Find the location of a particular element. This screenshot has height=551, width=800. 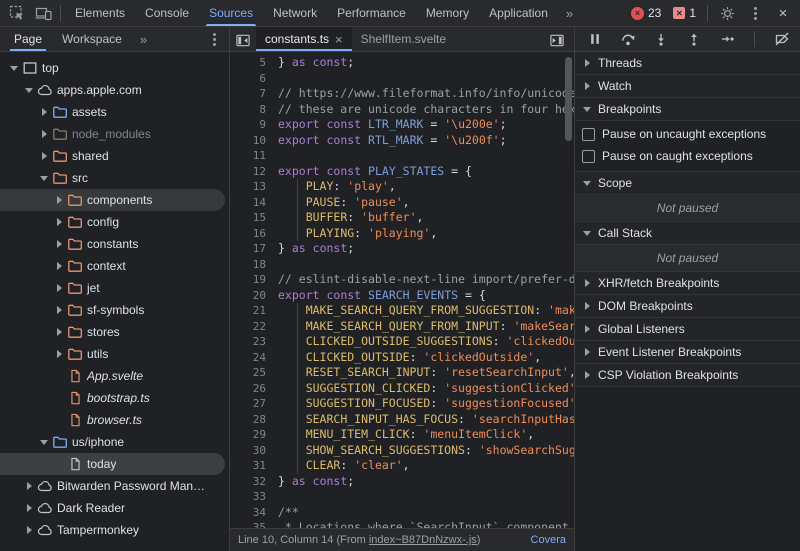

line-content: export const LTR_MARK = '\u200e'; is located at coordinates (425, 125).